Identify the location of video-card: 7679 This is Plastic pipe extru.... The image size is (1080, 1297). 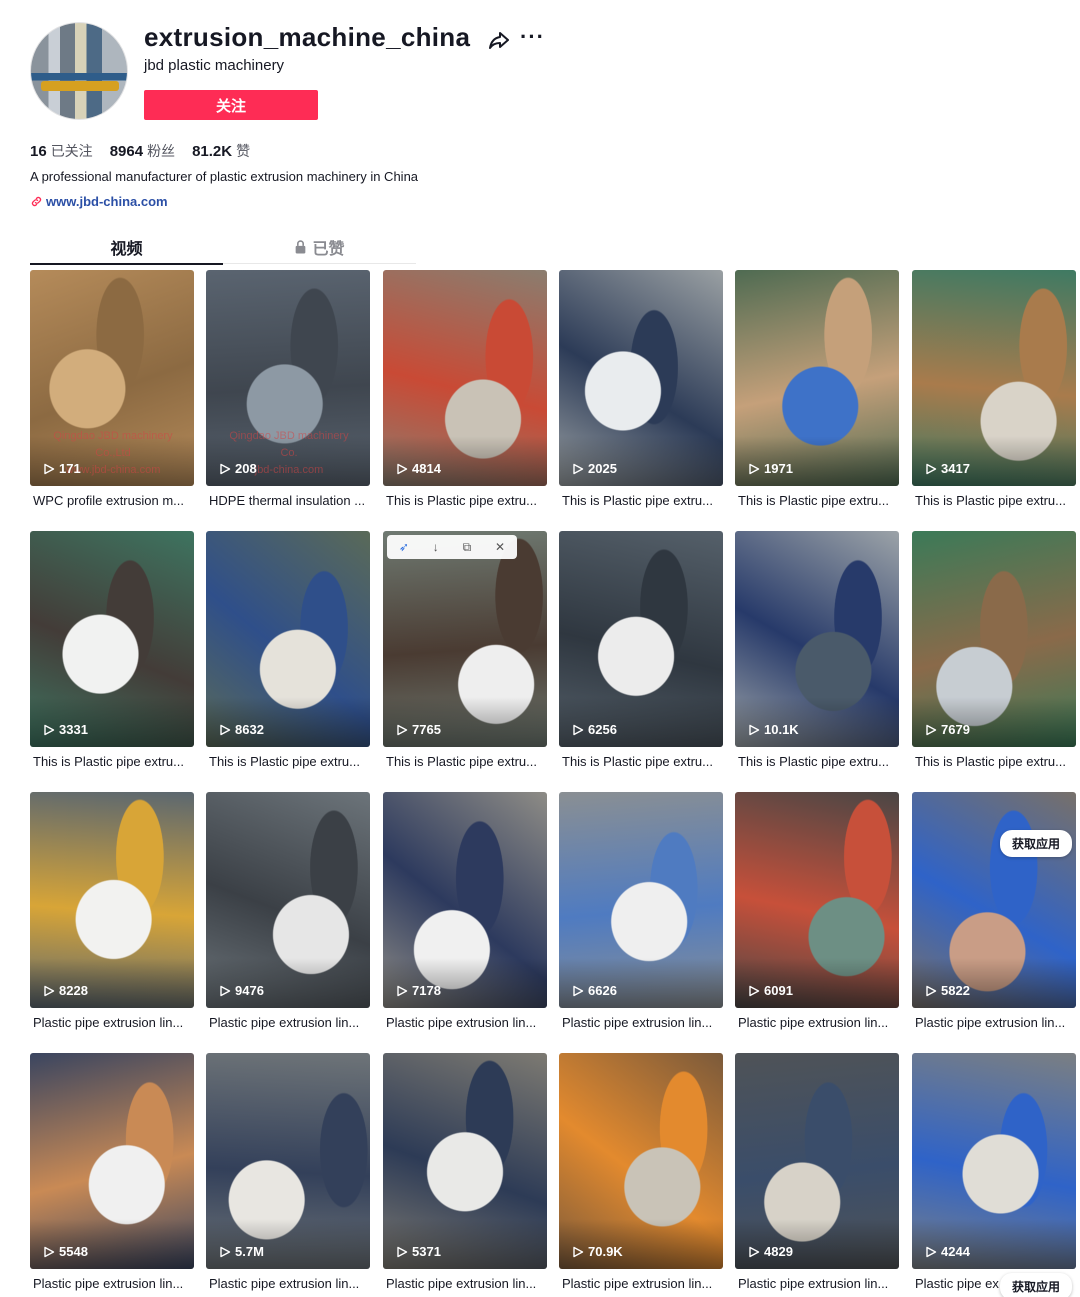
(994, 650).